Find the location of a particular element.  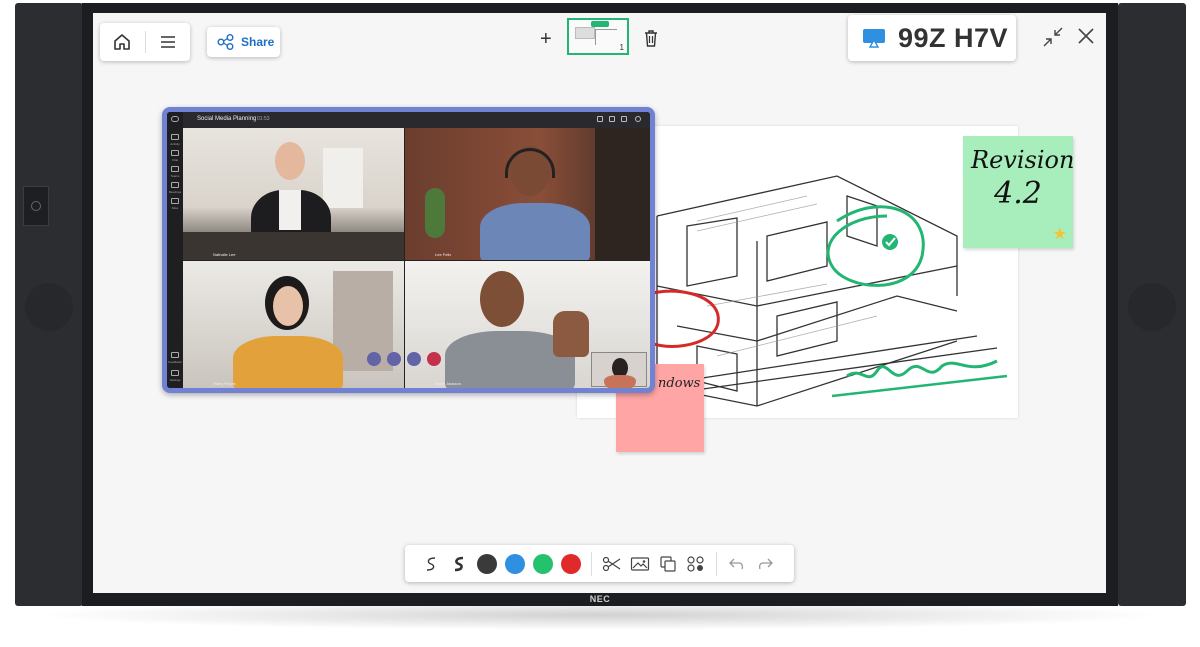

headset is located at coordinates (530, 163).